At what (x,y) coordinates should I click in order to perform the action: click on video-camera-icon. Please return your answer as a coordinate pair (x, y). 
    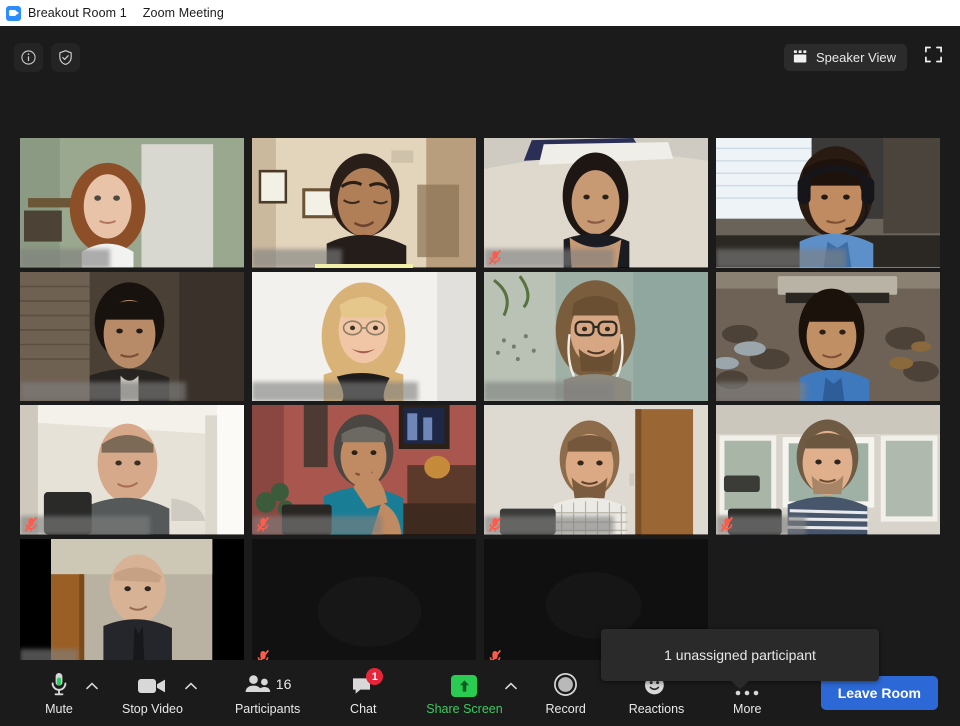
    Looking at the image, I should click on (152, 686).